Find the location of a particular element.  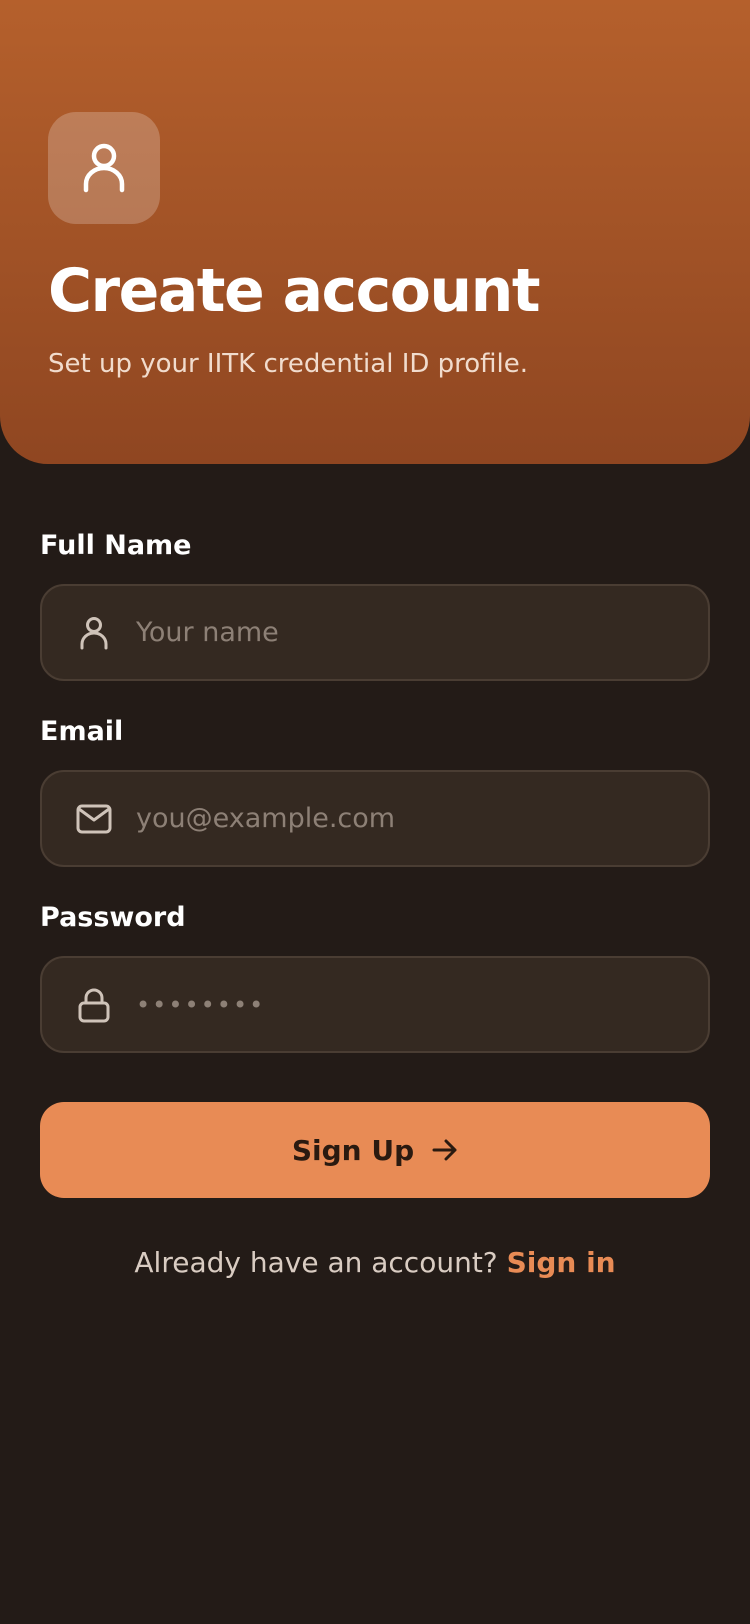

sign-in-link: Sign in is located at coordinates (561, 1262).